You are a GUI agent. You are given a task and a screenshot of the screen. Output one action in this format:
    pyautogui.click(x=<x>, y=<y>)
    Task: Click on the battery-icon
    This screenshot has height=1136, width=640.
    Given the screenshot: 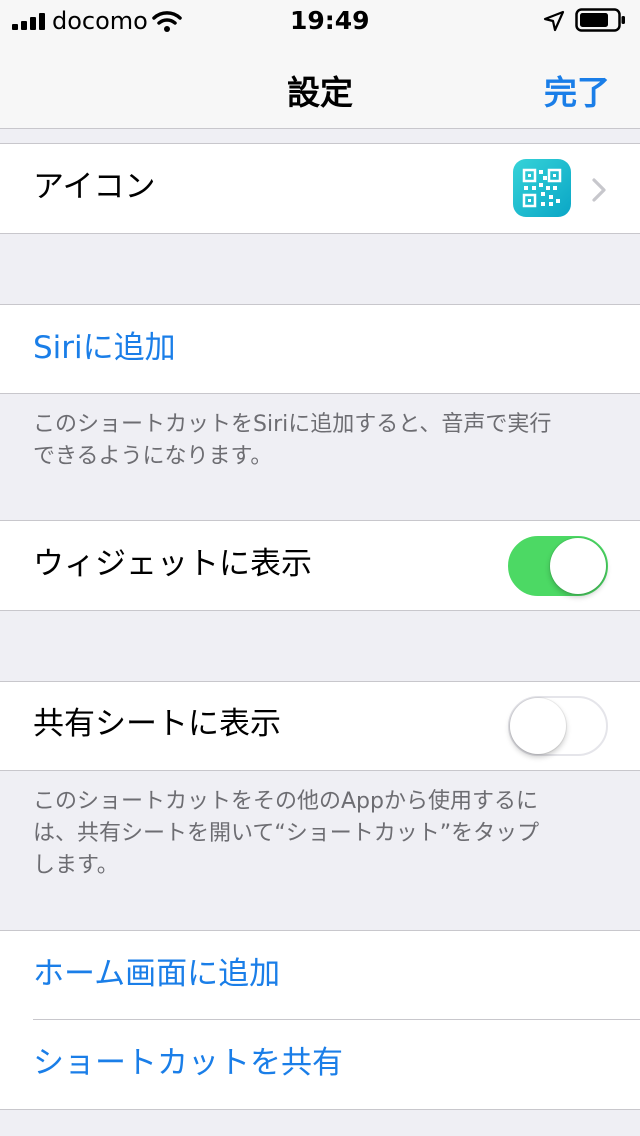 What is the action you would take?
    pyautogui.click(x=601, y=22)
    